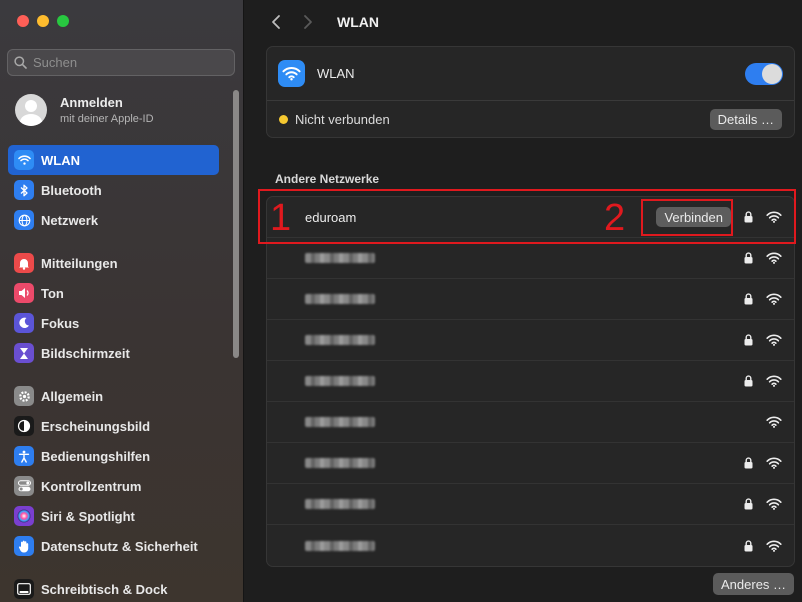 This screenshot has width=802, height=602. Describe the element at coordinates (91, 486) in the screenshot. I see `sidebar-item-label: Kontrollzentrum` at that location.